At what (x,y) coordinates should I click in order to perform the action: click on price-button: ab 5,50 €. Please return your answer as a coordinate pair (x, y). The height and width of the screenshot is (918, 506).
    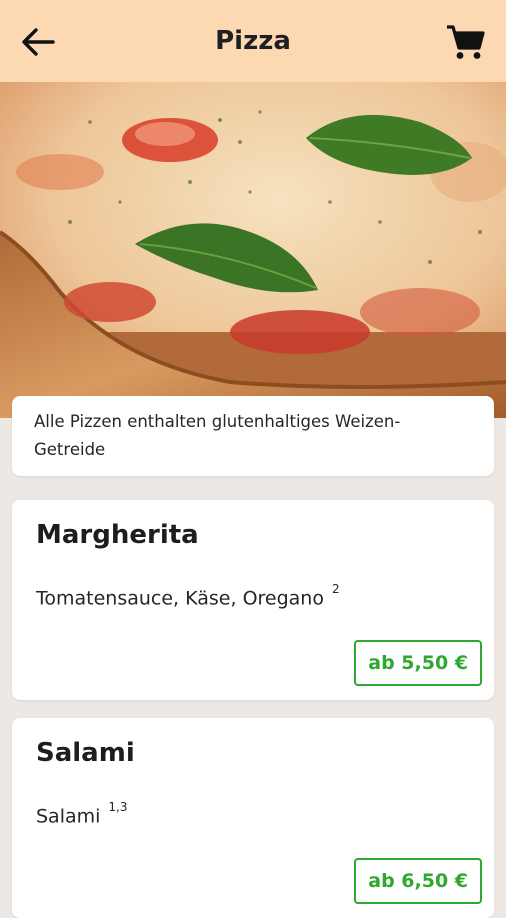
    Looking at the image, I should click on (418, 663).